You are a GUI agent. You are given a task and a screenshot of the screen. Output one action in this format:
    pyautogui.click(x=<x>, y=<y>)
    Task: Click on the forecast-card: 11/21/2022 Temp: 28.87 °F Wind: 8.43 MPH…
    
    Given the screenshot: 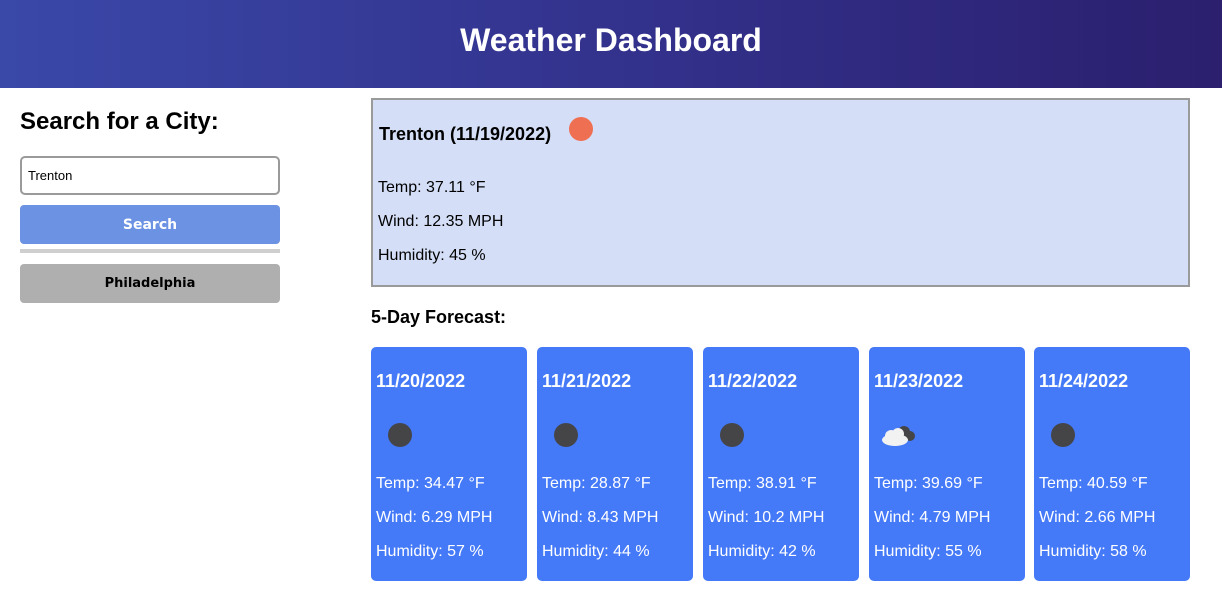 What is the action you would take?
    pyautogui.click(x=615, y=464)
    